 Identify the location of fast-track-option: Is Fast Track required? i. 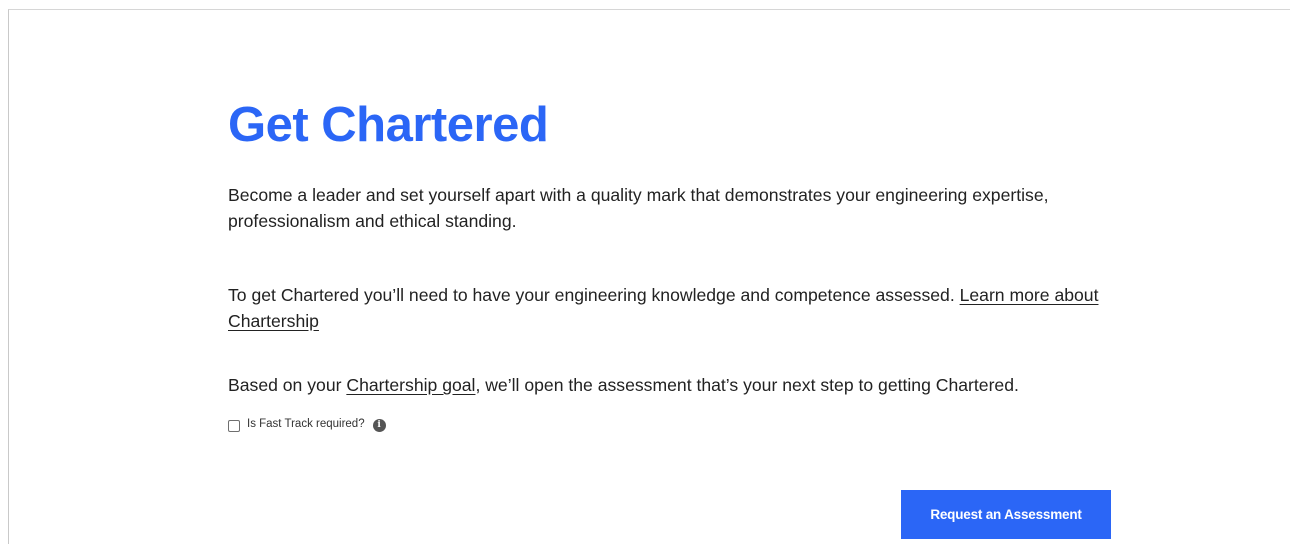
(307, 424).